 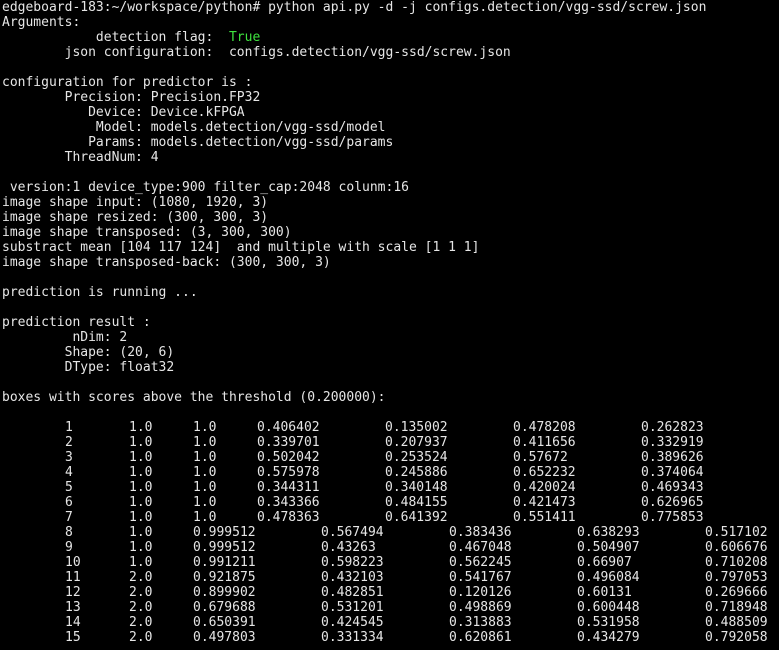 I want to click on box-row: 1 1.0 1.0 0.406402 0.135002 0.478208 0.262823, so click(x=390, y=427).